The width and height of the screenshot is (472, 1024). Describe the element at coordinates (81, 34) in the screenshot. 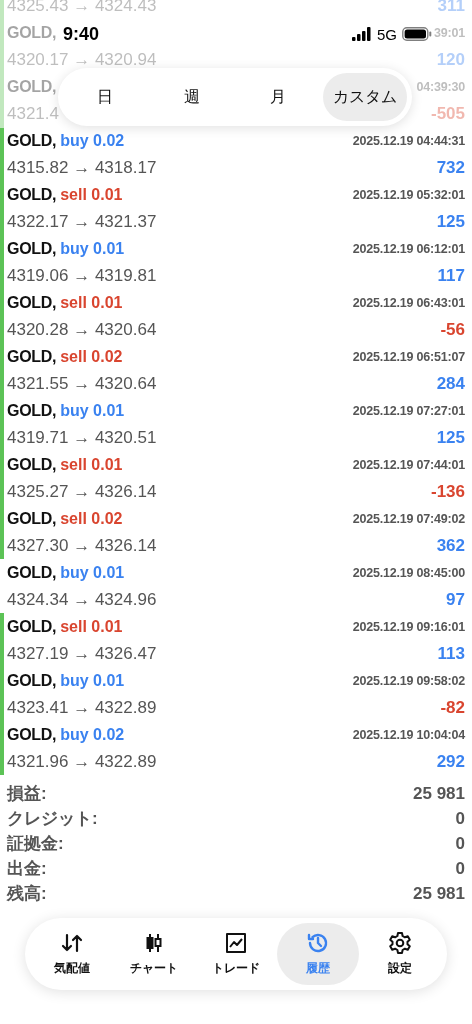

I see `status-time: 9:40` at that location.